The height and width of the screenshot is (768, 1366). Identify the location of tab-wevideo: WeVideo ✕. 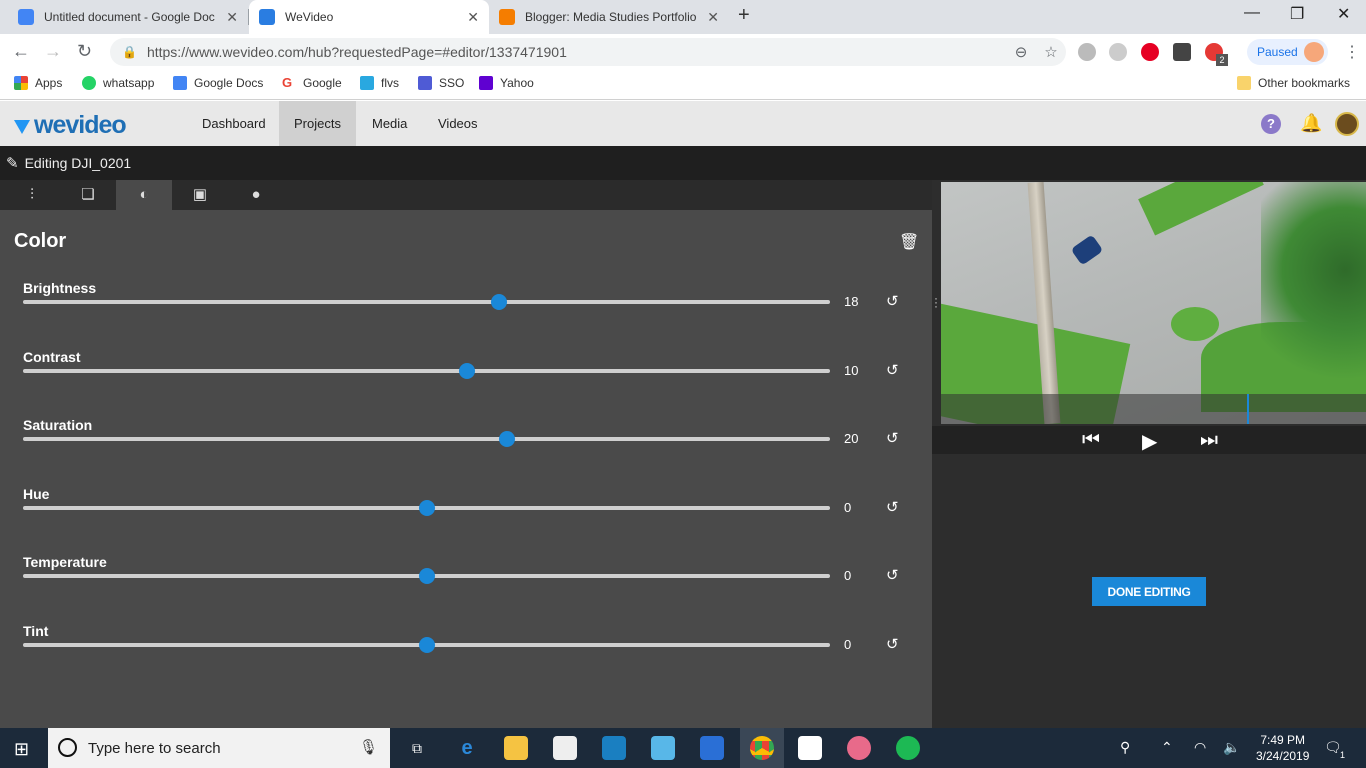
(369, 17).